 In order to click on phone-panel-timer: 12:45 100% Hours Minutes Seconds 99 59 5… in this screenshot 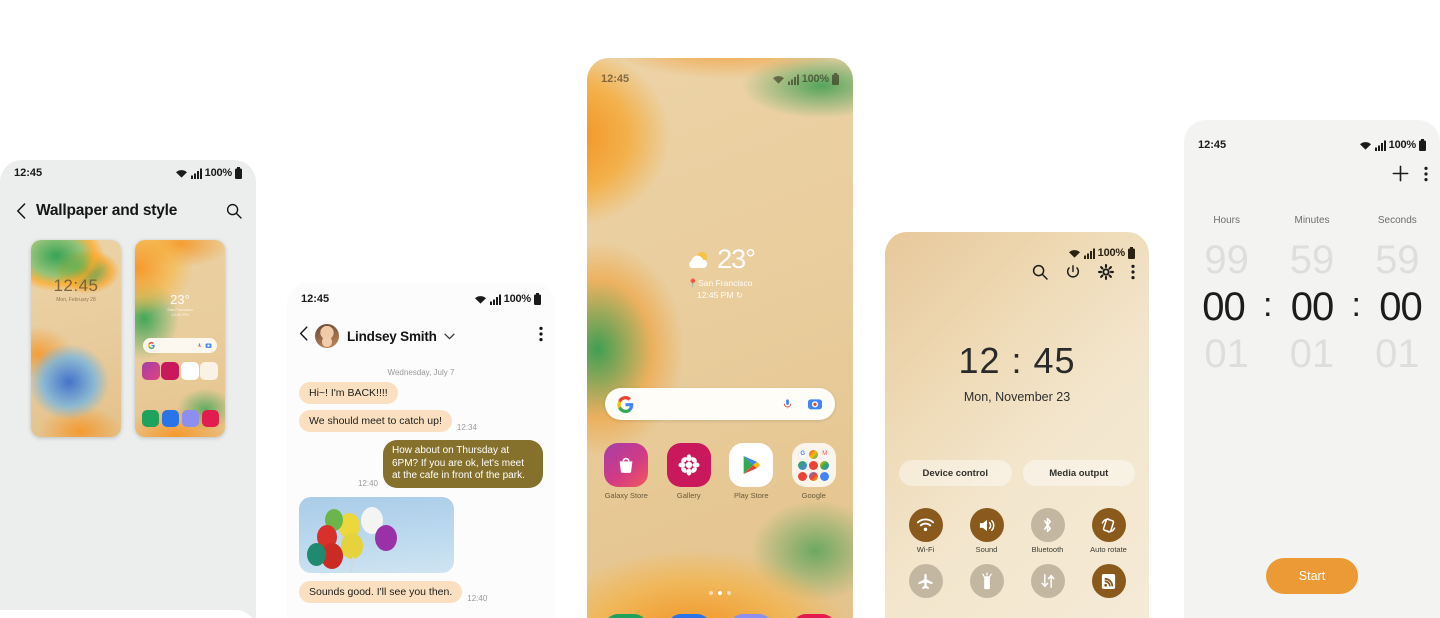, I will do `click(1312, 369)`.